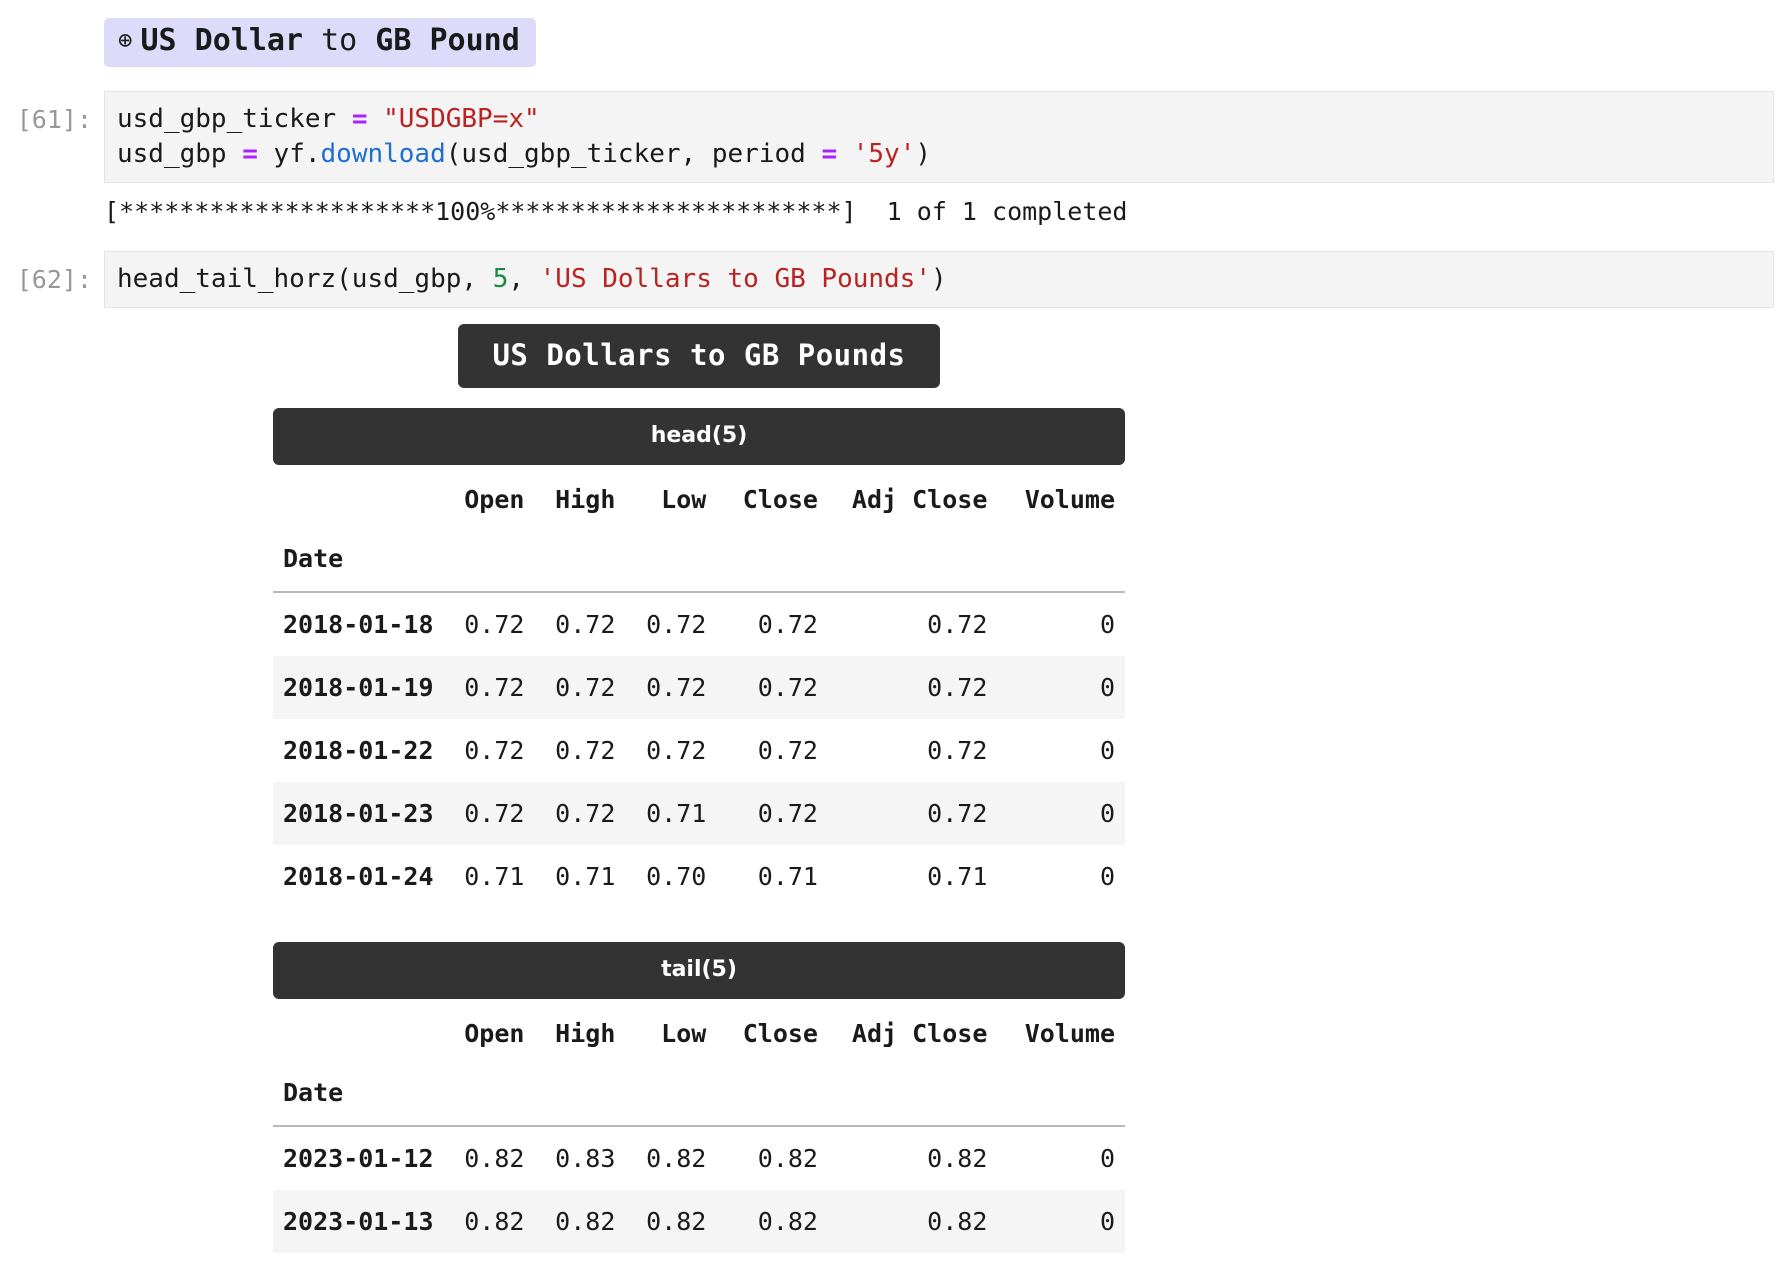 This screenshot has height=1270, width=1776. I want to click on code-token: 5, so click(500, 278).